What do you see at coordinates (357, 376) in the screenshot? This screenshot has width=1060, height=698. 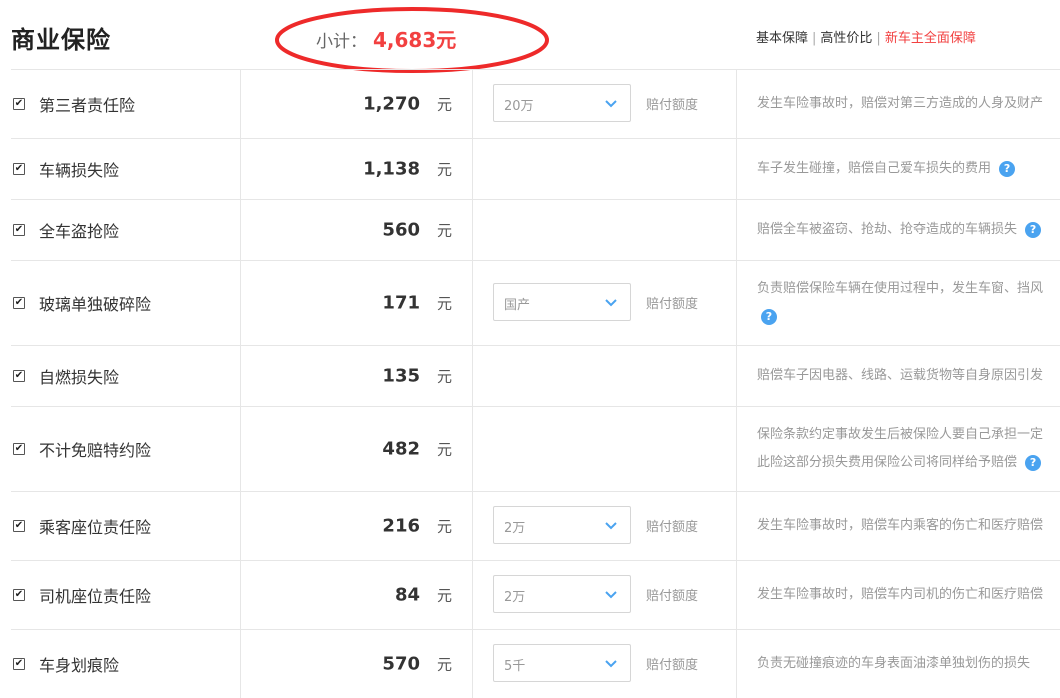 I see `price-cell: 135 元` at bounding box center [357, 376].